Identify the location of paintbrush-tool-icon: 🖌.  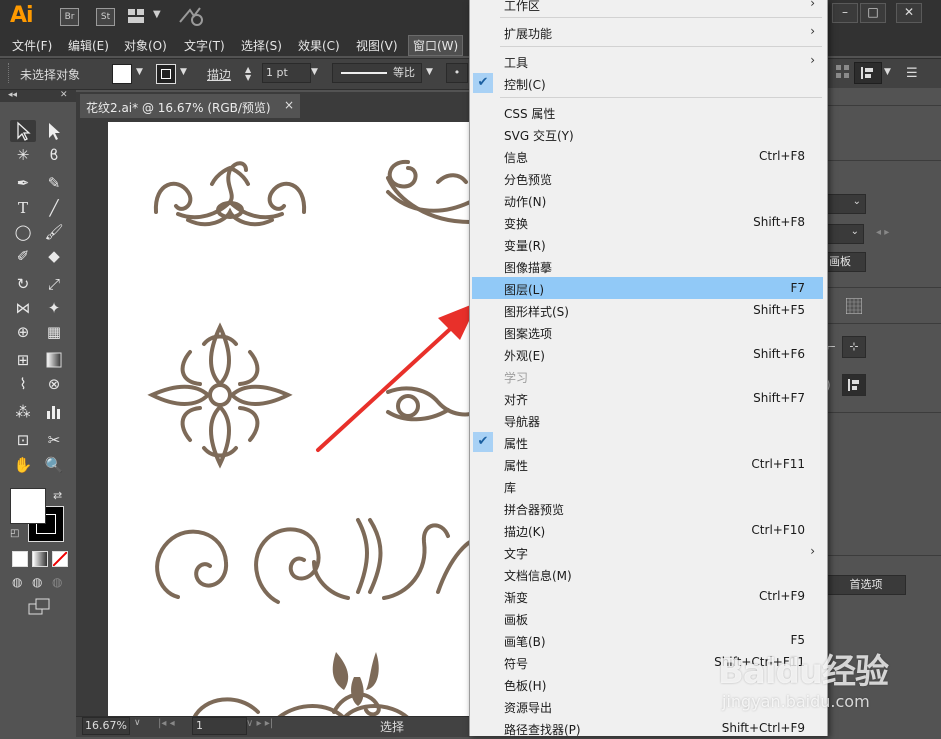
(54, 232).